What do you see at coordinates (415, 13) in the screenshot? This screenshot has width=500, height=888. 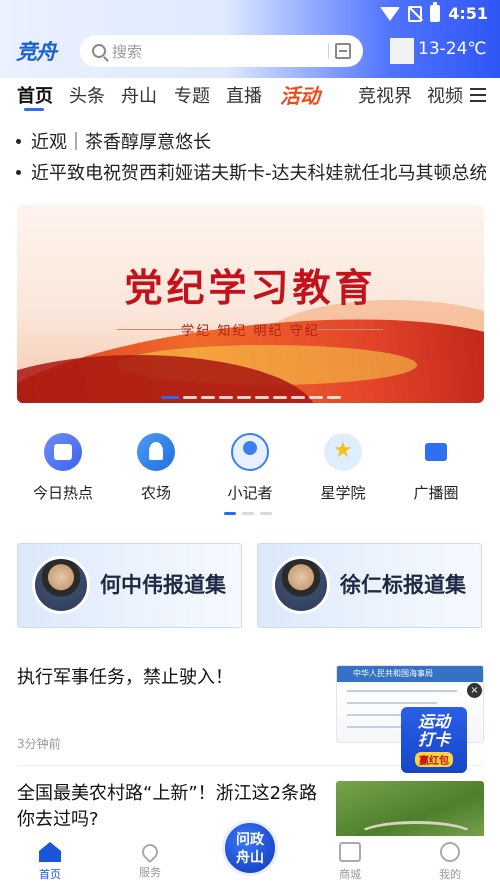 I see `sim-icon` at bounding box center [415, 13].